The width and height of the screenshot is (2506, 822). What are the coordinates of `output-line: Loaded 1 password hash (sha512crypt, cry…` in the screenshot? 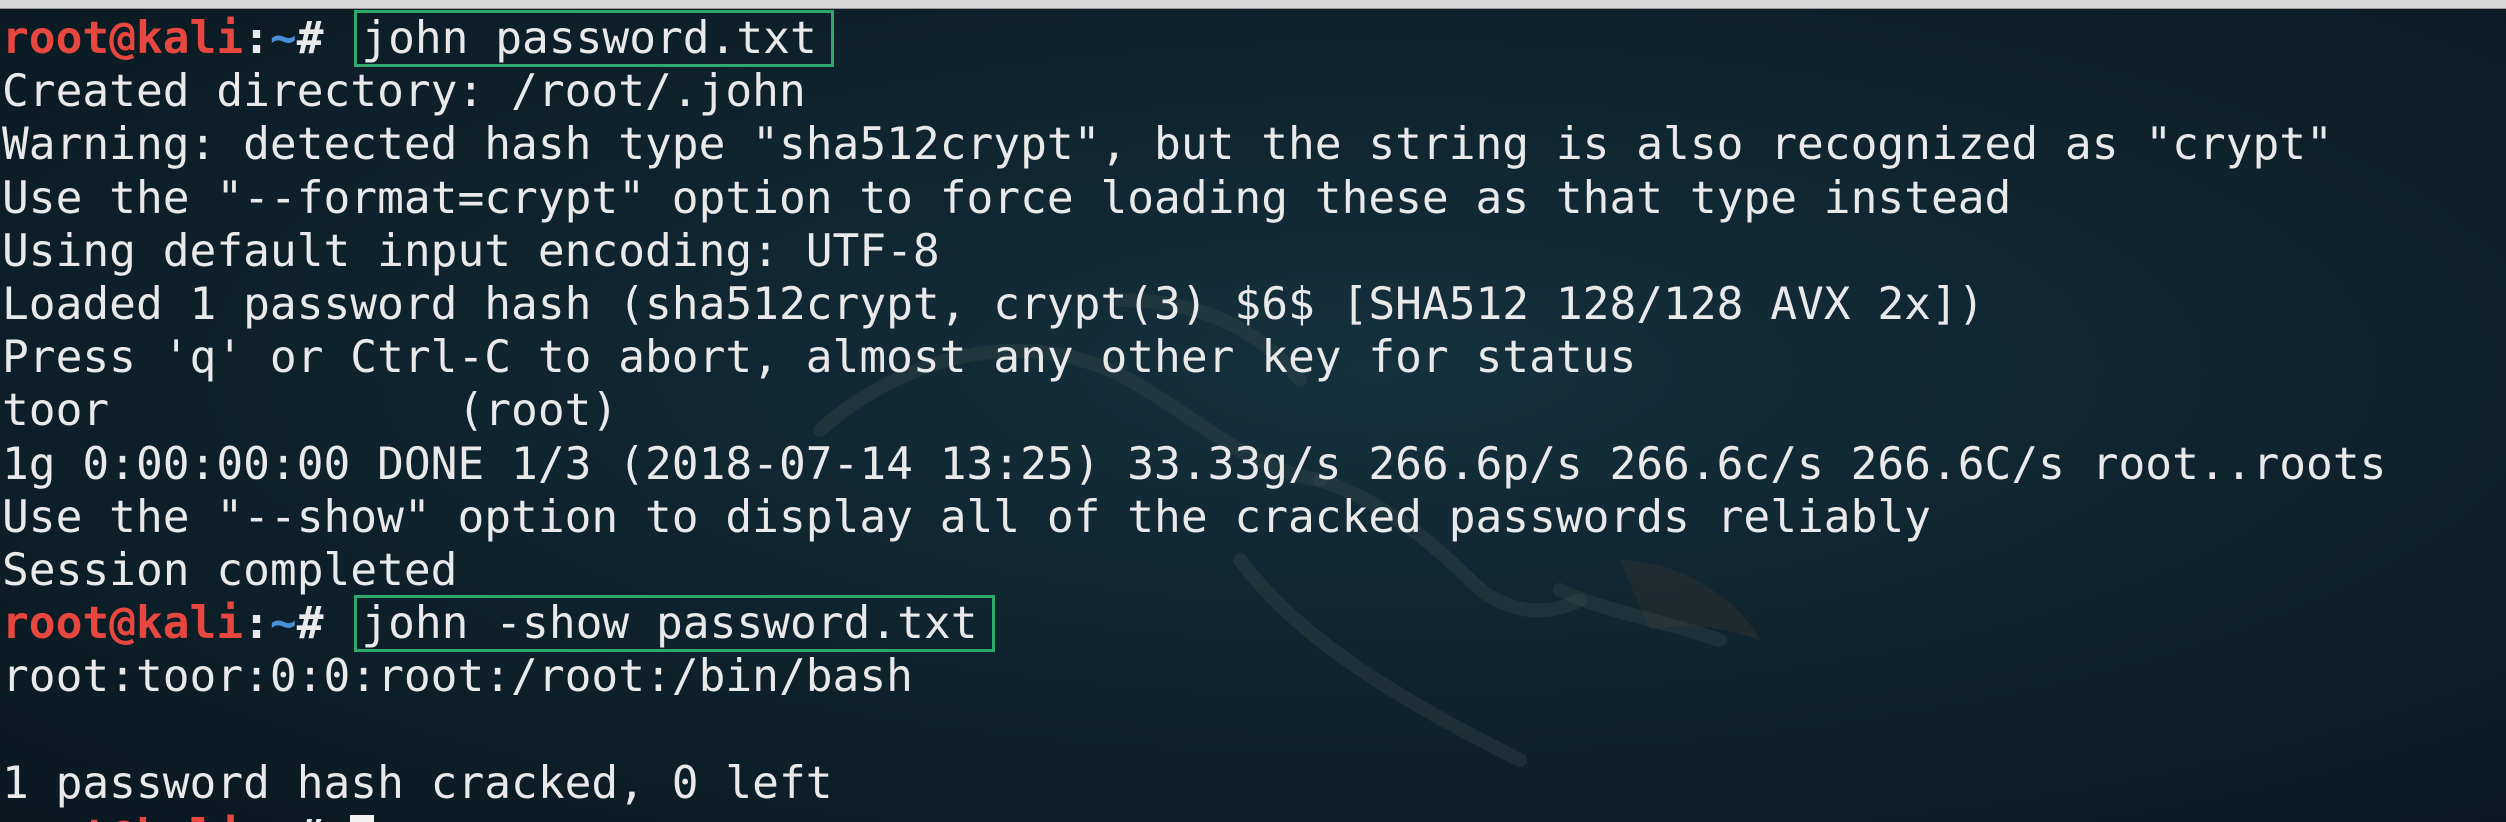 It's located at (993, 304).